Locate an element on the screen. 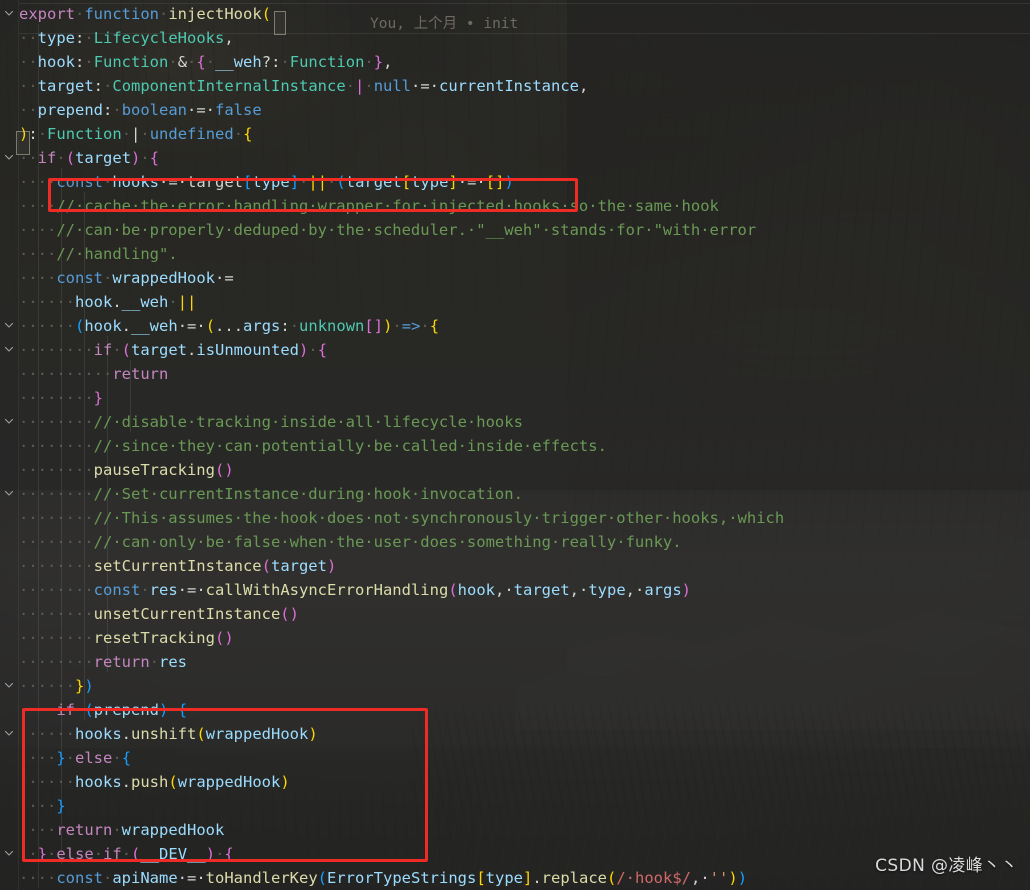  code-token: prepend is located at coordinates (70, 110).